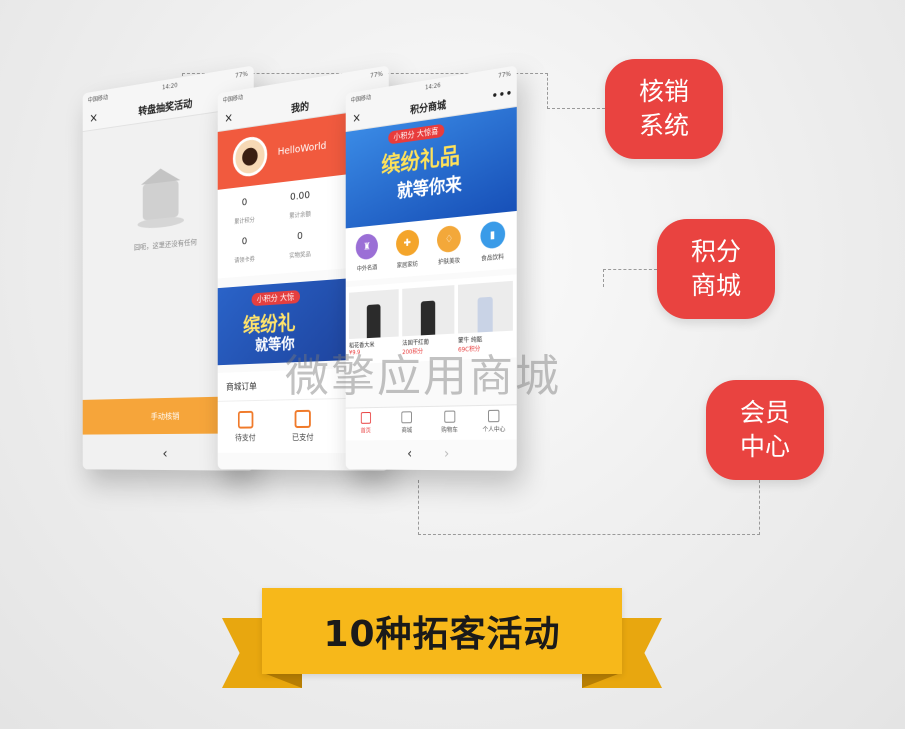 The image size is (905, 729). Describe the element at coordinates (765, 430) in the screenshot. I see `member-center-badge: 会员 中心` at that location.